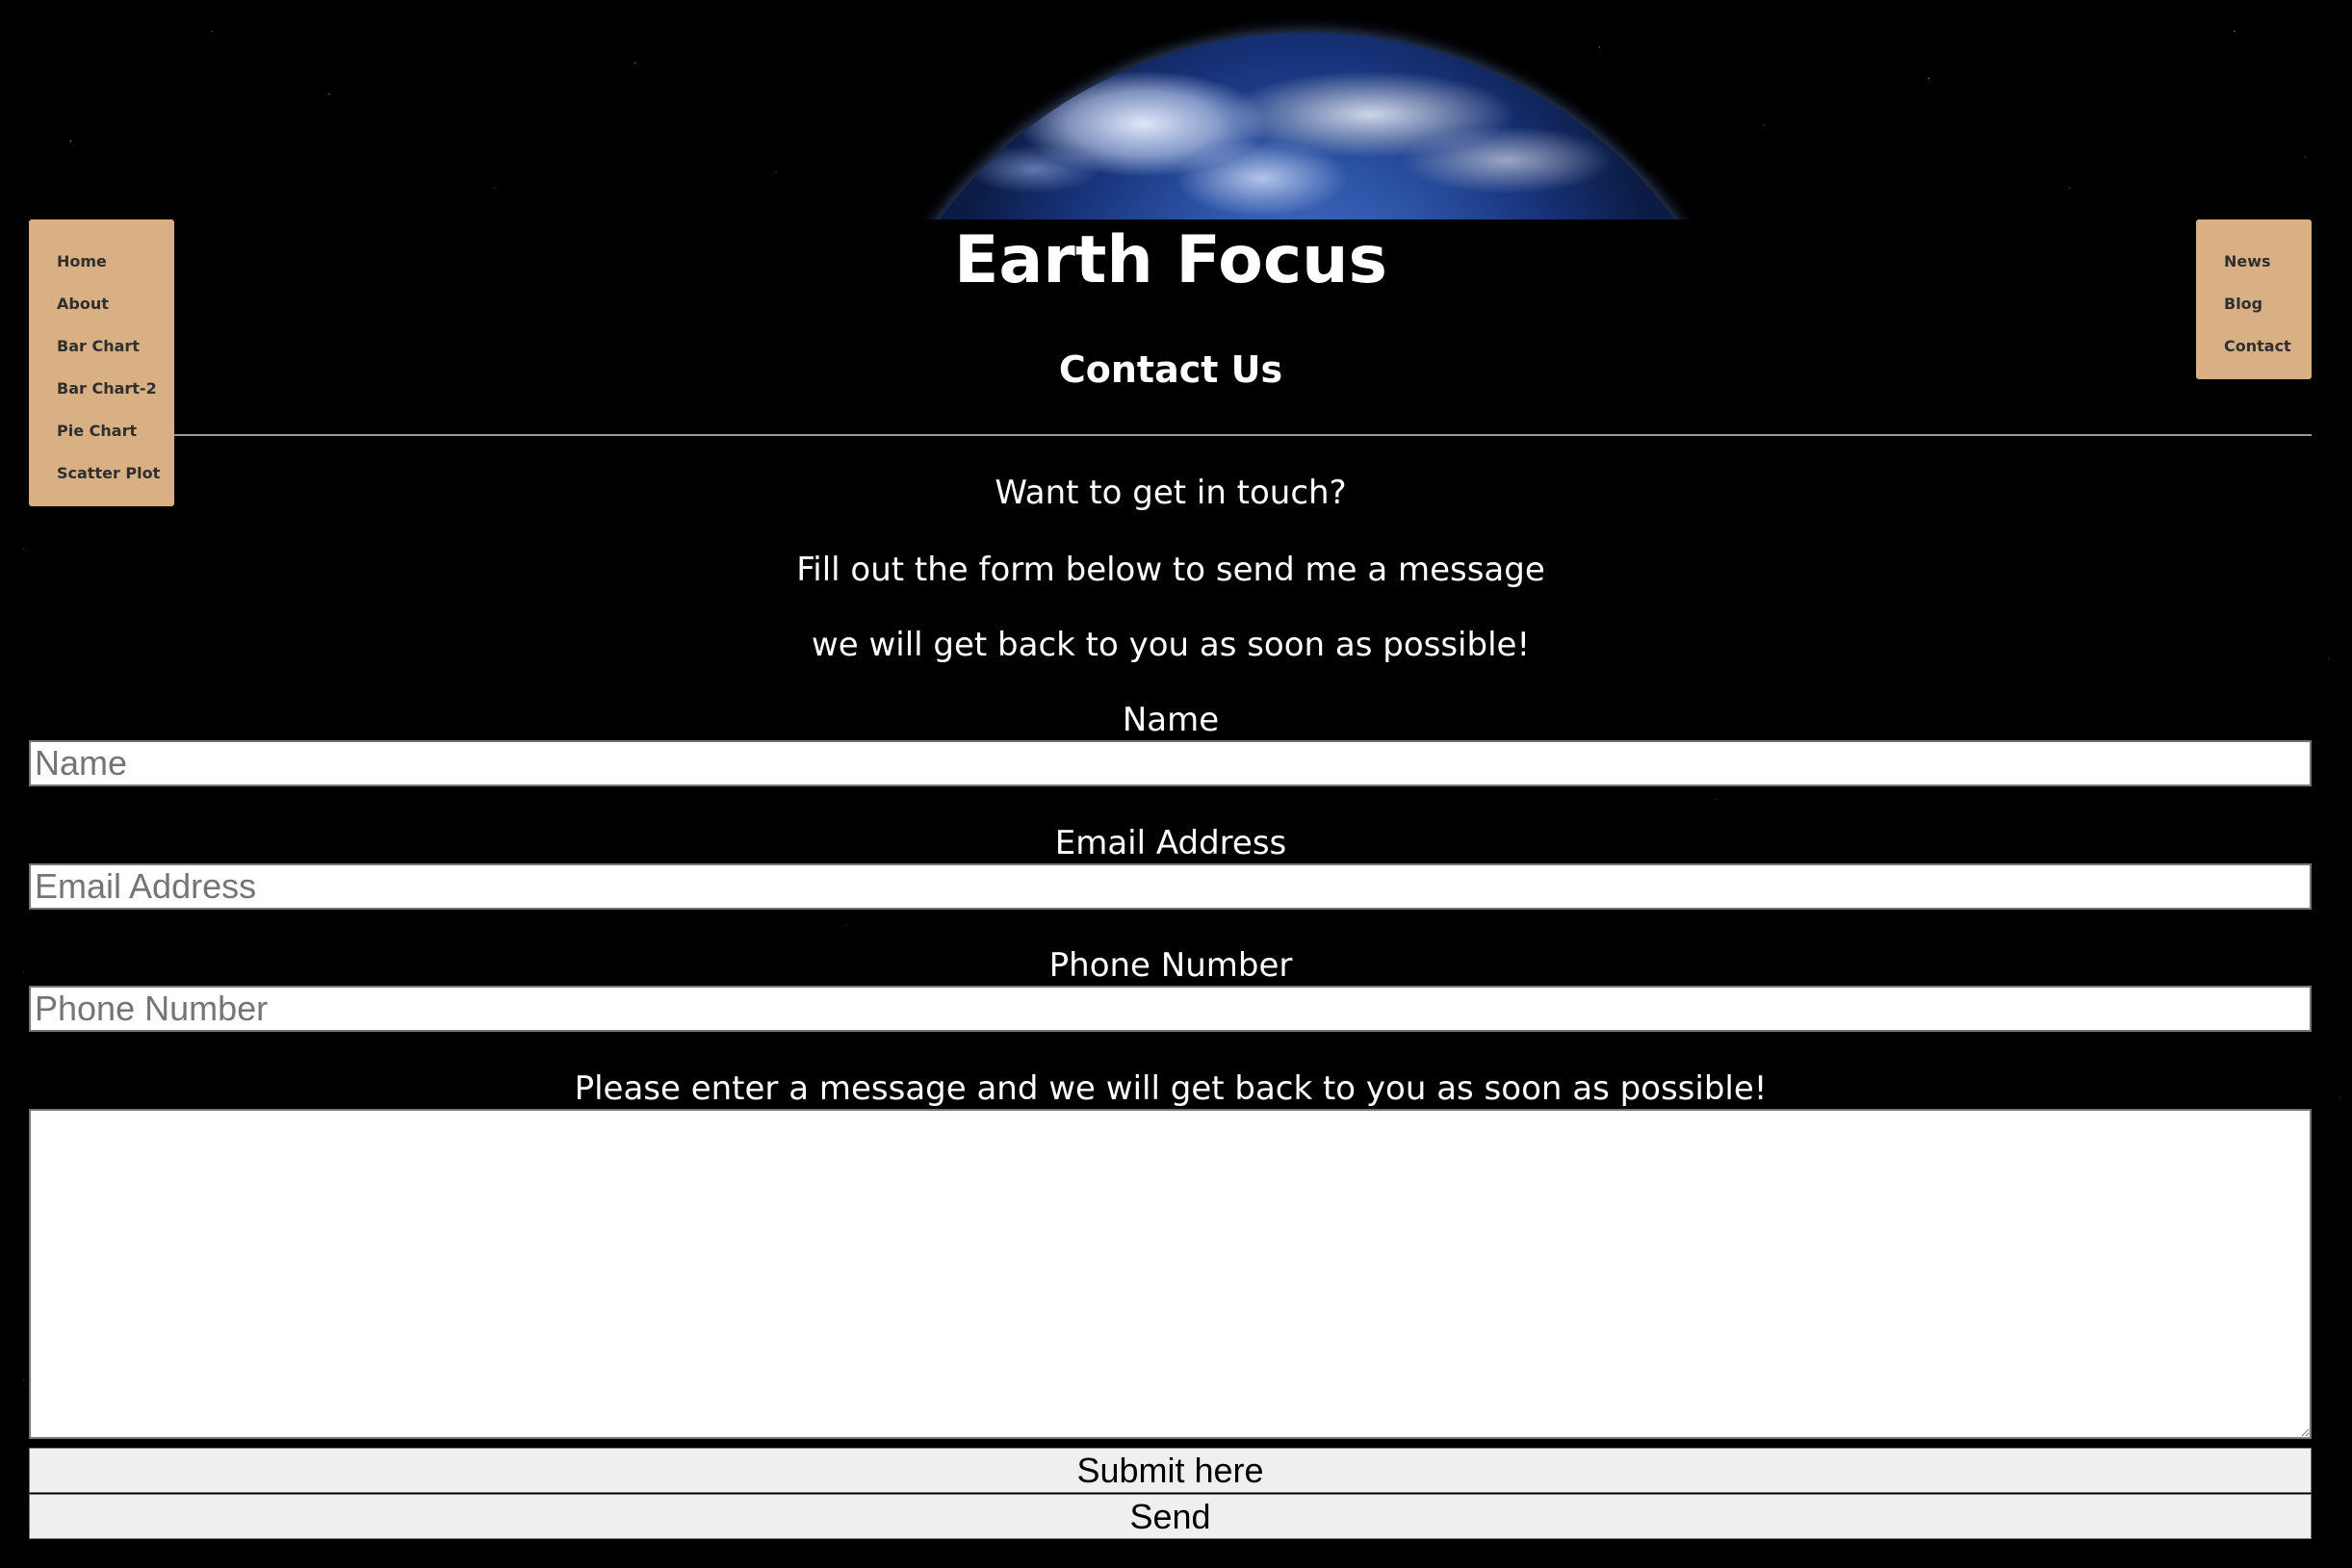 The image size is (2352, 1568). What do you see at coordinates (1170, 843) in the screenshot?
I see `email-label: Email Address` at bounding box center [1170, 843].